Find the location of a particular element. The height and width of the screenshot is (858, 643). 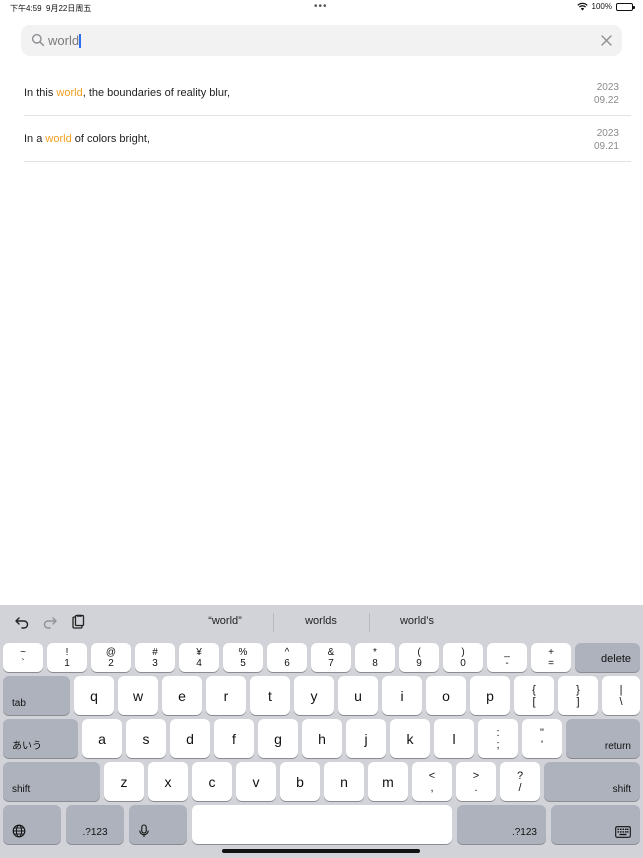

key-top-label: _ is located at coordinates (507, 652).